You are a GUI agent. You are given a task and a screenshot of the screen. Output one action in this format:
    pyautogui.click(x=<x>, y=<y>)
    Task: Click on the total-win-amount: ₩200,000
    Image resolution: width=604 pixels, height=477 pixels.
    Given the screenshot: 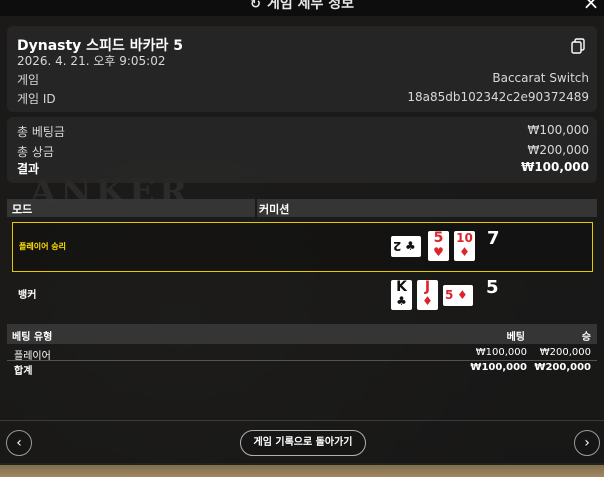 What is the action you would take?
    pyautogui.click(x=562, y=367)
    